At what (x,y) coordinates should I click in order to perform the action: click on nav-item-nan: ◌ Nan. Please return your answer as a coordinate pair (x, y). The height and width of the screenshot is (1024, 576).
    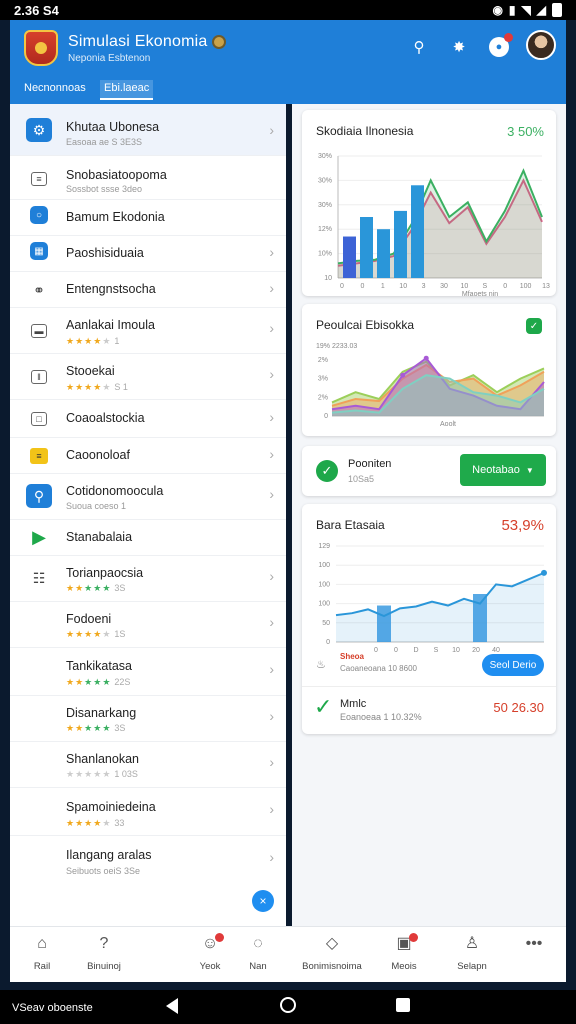
    Looking at the image, I should click on (258, 952).